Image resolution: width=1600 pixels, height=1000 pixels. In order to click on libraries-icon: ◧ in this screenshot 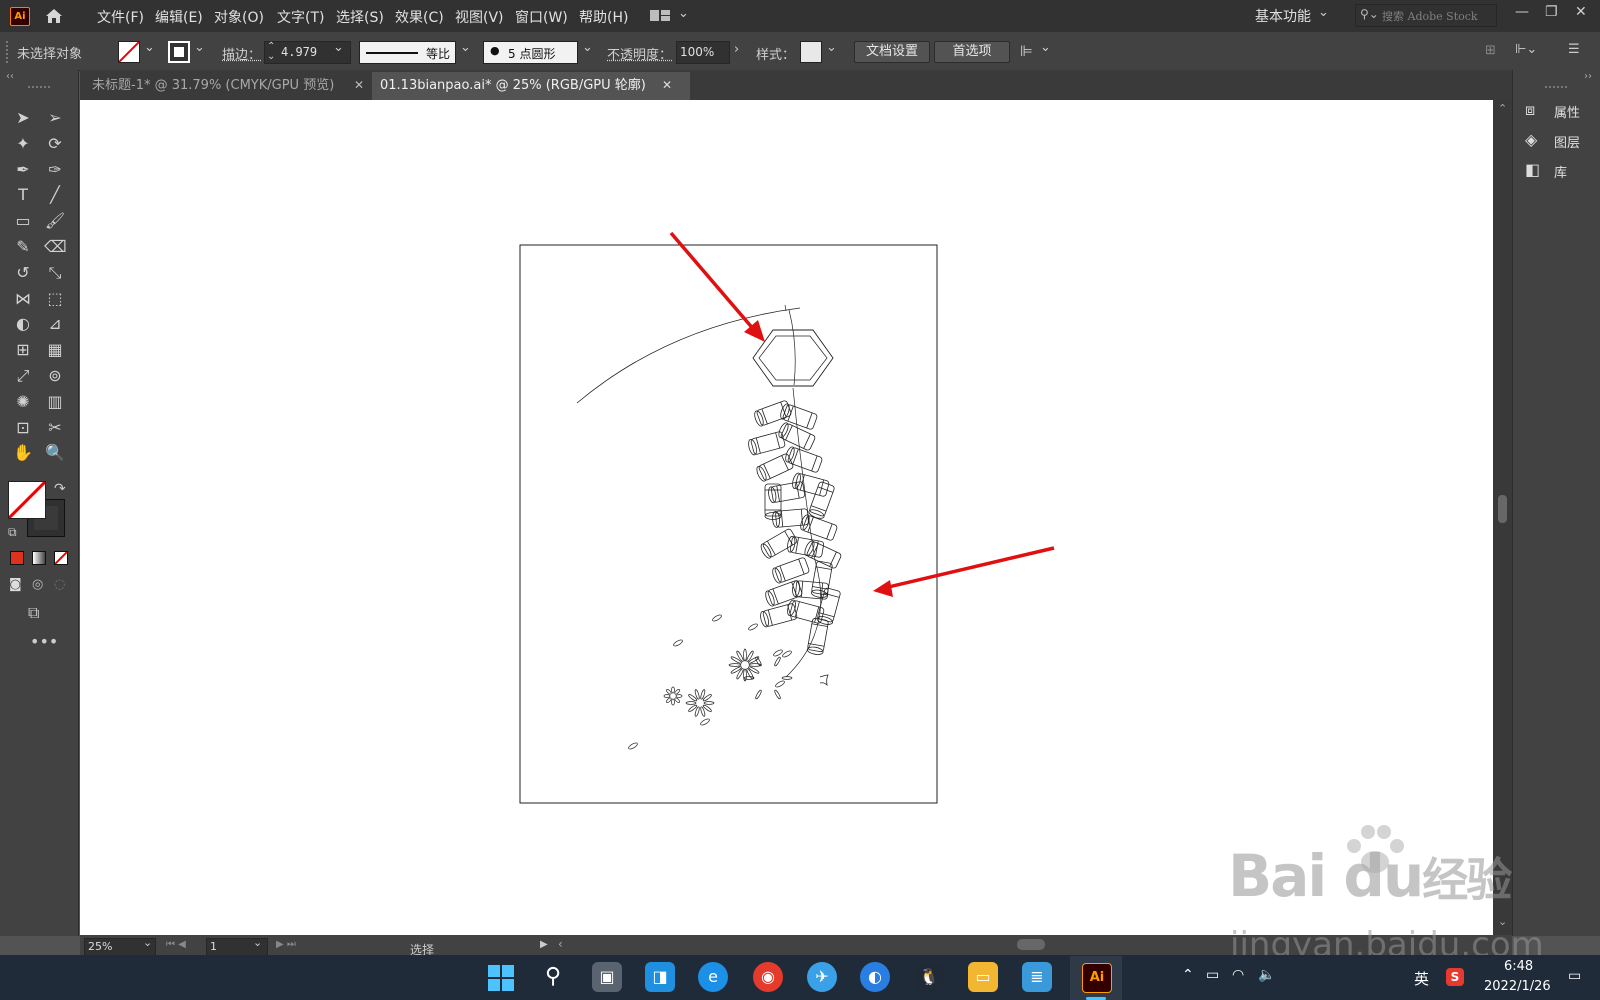, I will do `click(1532, 169)`.